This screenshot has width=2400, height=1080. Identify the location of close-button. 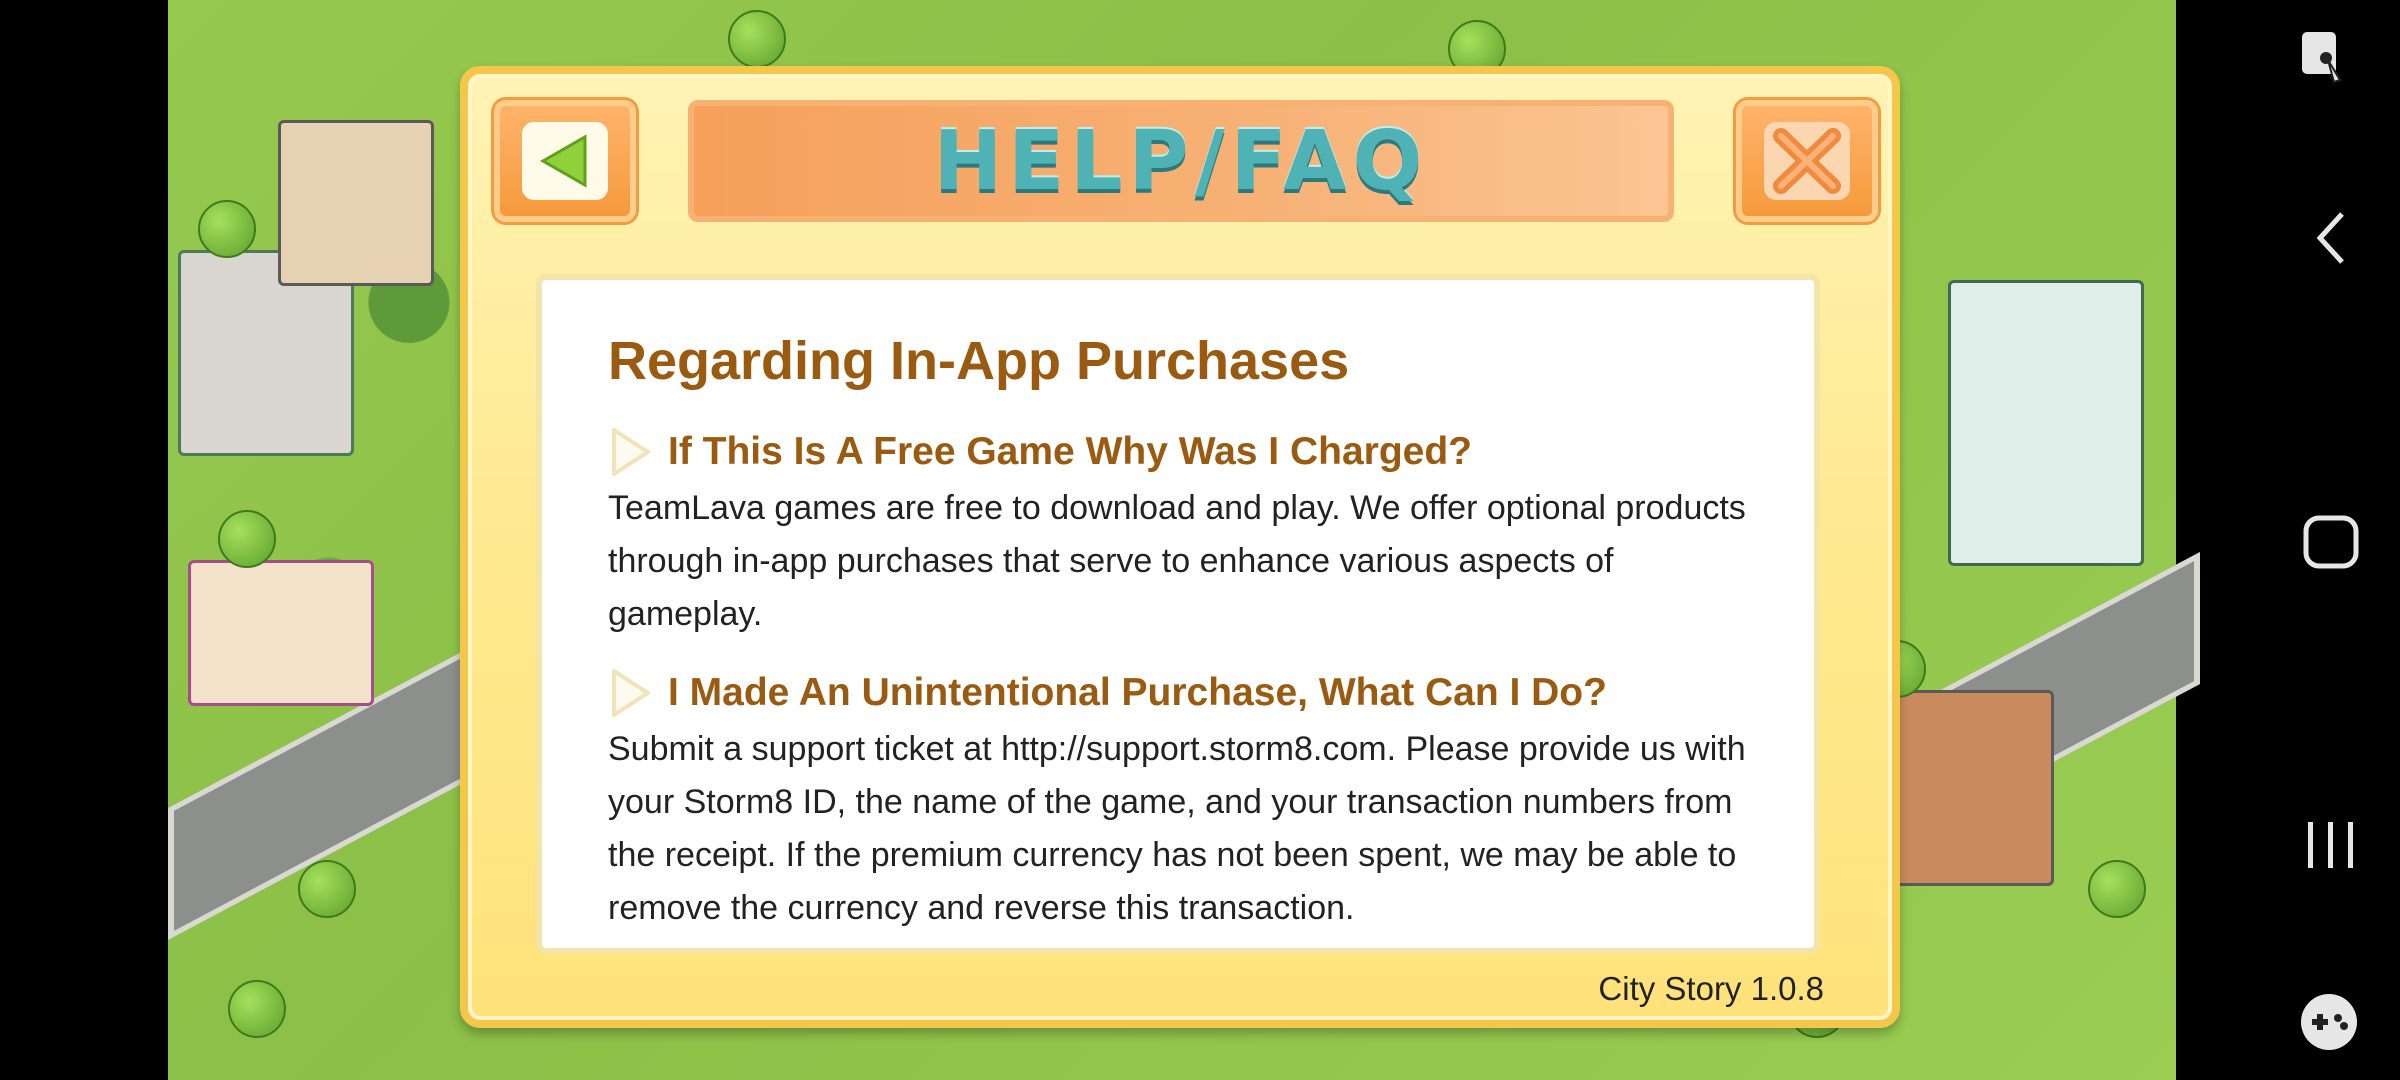
(1807, 161).